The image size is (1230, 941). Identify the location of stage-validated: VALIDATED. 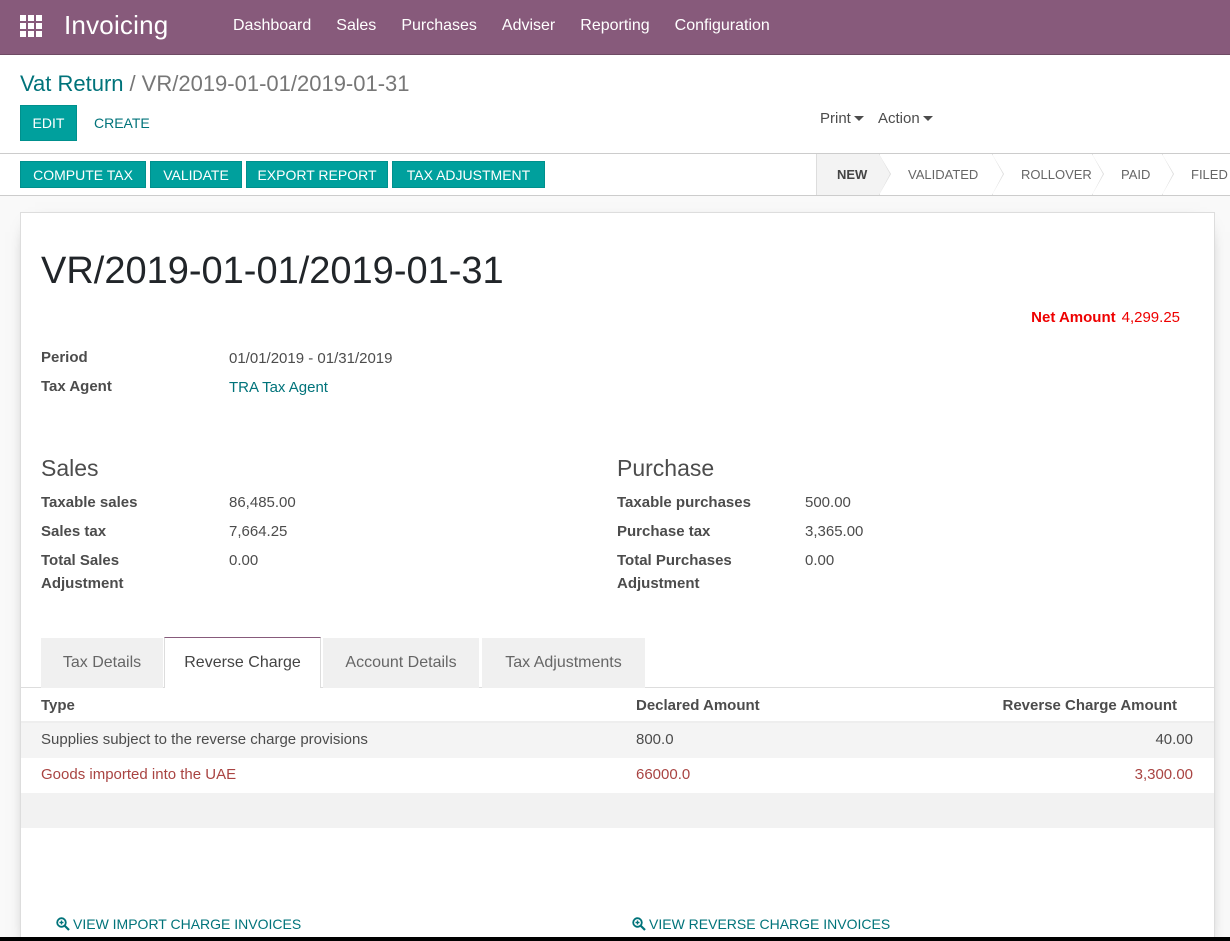
(941, 174).